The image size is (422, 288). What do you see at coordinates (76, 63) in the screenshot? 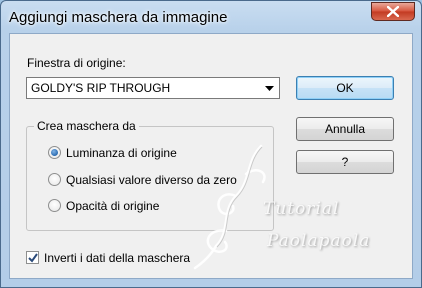
I see `source-window-label: Finestra di origine:` at bounding box center [76, 63].